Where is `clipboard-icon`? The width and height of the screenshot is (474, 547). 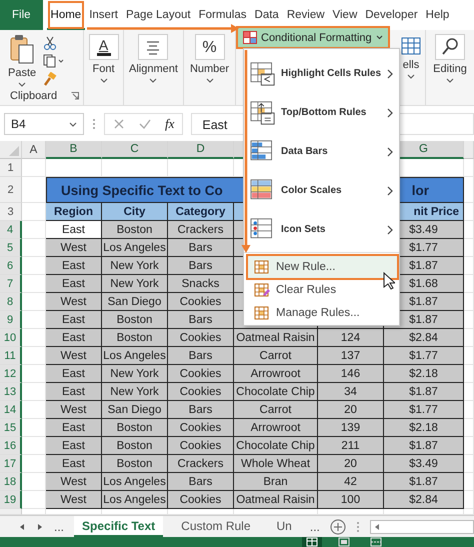
clipboard-icon is located at coordinates (22, 49).